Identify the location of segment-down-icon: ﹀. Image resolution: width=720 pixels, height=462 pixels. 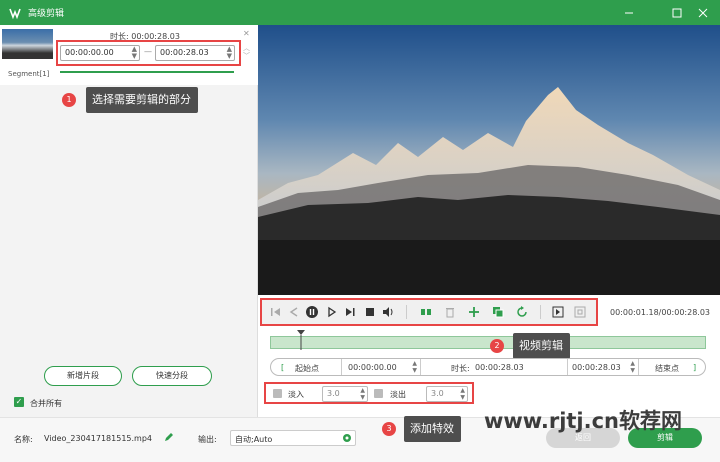
(246, 56).